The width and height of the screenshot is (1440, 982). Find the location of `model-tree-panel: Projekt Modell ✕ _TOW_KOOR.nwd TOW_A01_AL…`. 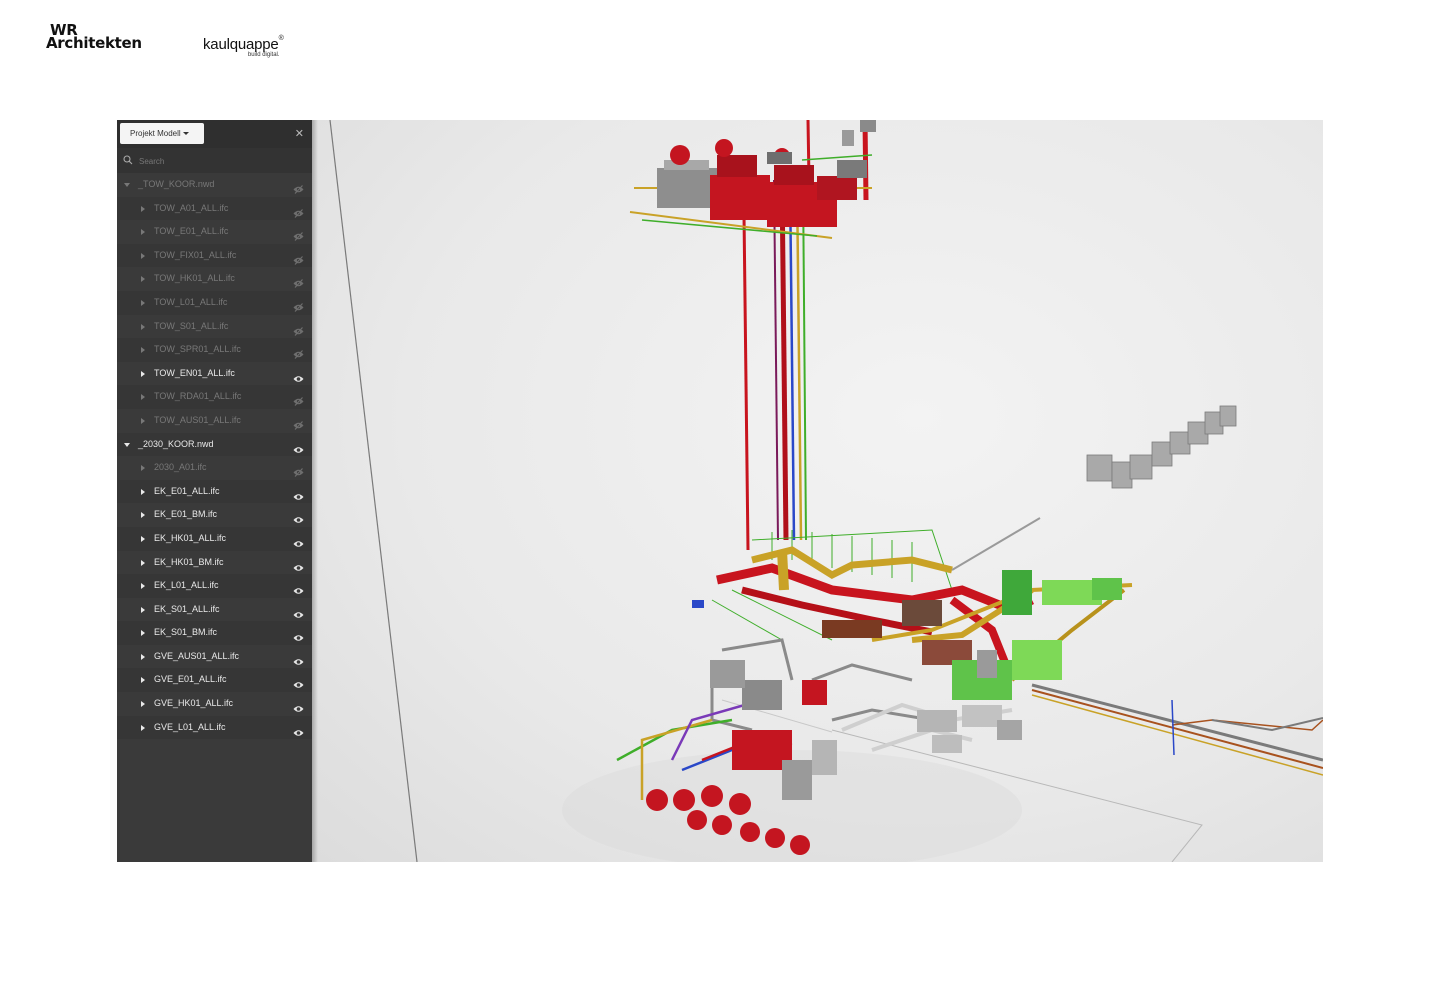

model-tree-panel: Projekt Modell ✕ _TOW_KOOR.nwd TOW_A01_AL… is located at coordinates (214, 491).